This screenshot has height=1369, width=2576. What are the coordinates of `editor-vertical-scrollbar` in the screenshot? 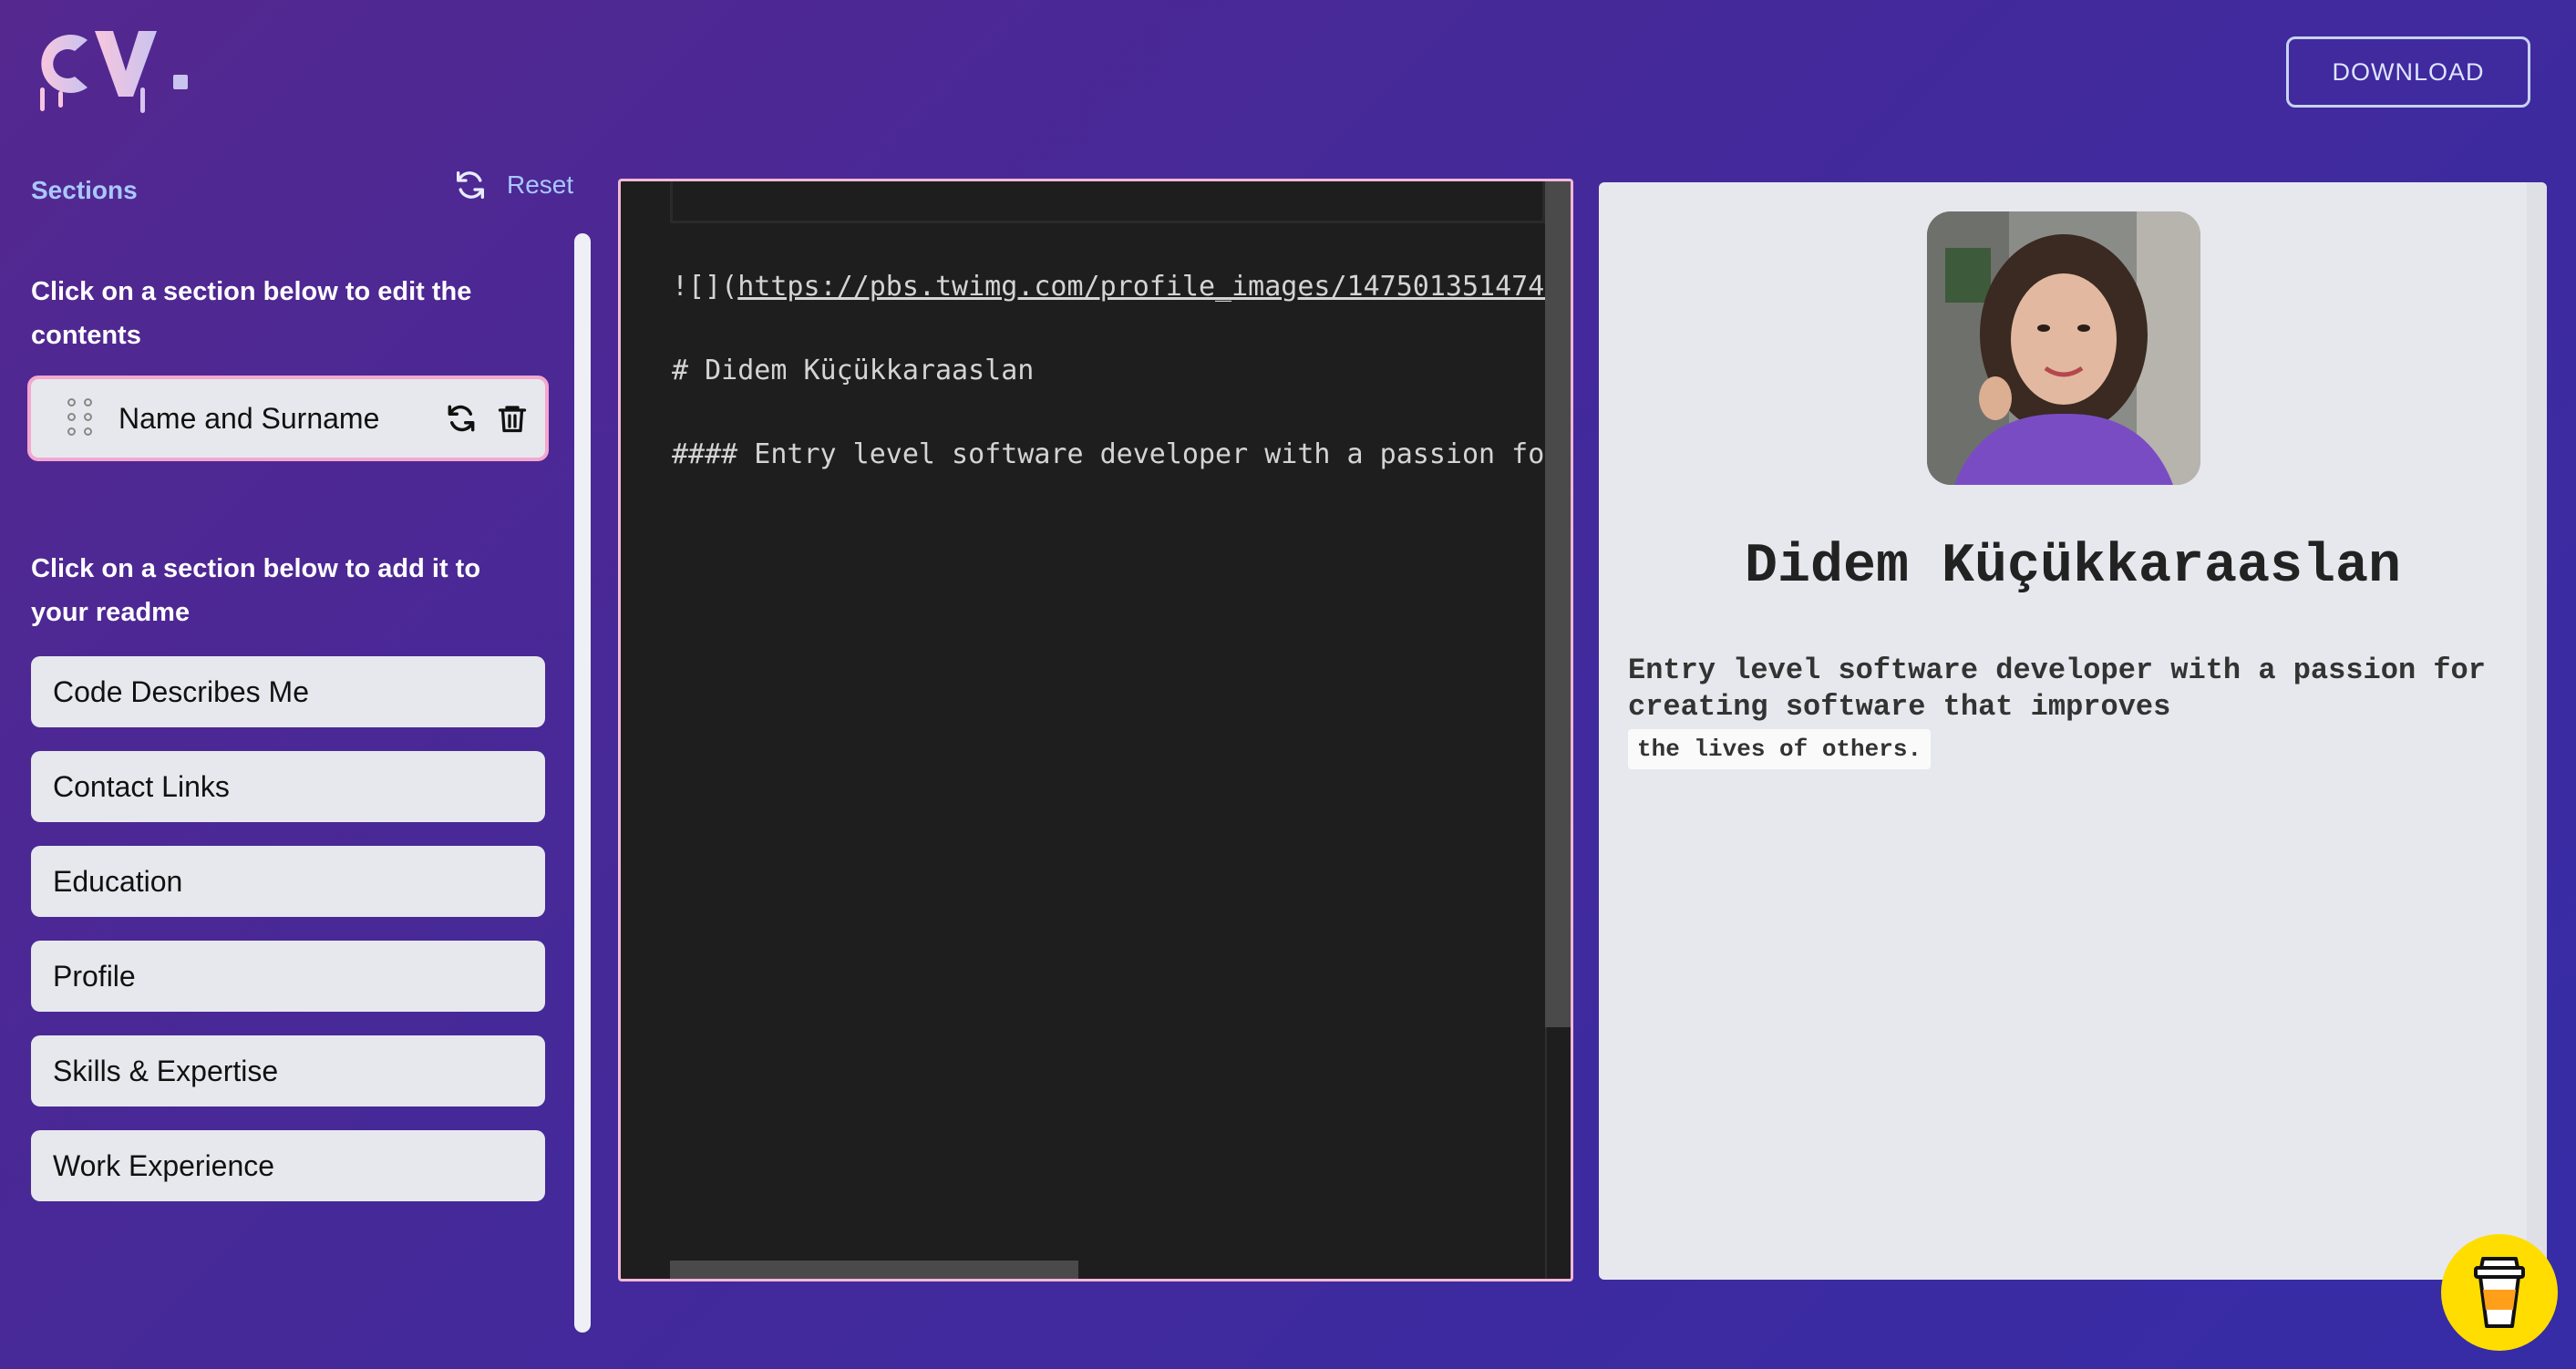 It's located at (1558, 604).